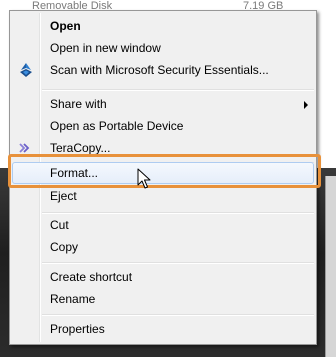 The image size is (336, 357). Describe the element at coordinates (144, 179) in the screenshot. I see `mouse-pointer-icon` at that location.